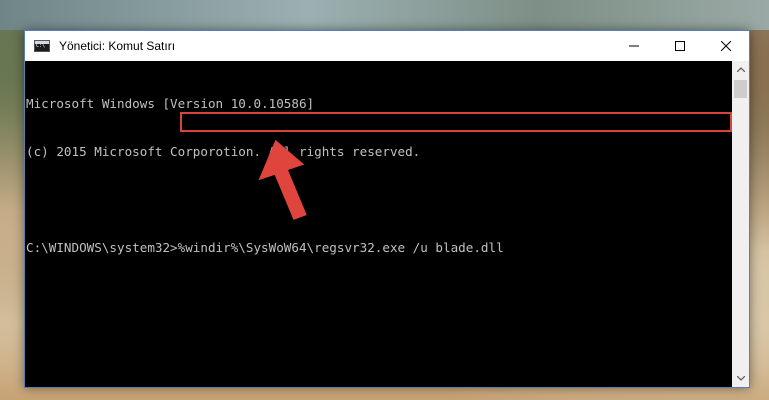 This screenshot has height=400, width=769. I want to click on console-line: Microsoft Windows [Version 10.0.10586], so click(170, 103).